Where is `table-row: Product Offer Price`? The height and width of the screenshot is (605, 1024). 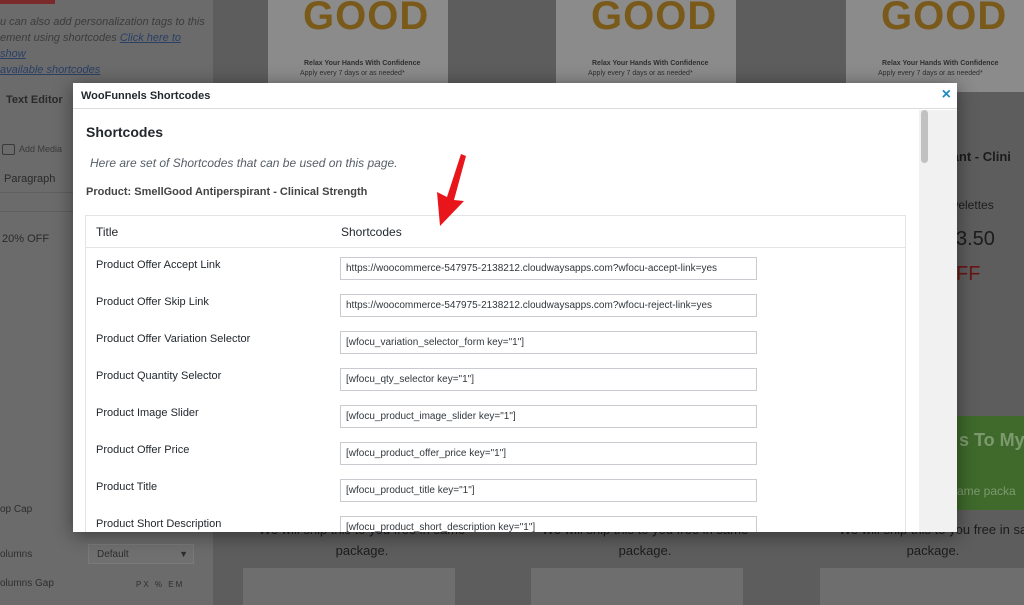 table-row: Product Offer Price is located at coordinates (495, 452).